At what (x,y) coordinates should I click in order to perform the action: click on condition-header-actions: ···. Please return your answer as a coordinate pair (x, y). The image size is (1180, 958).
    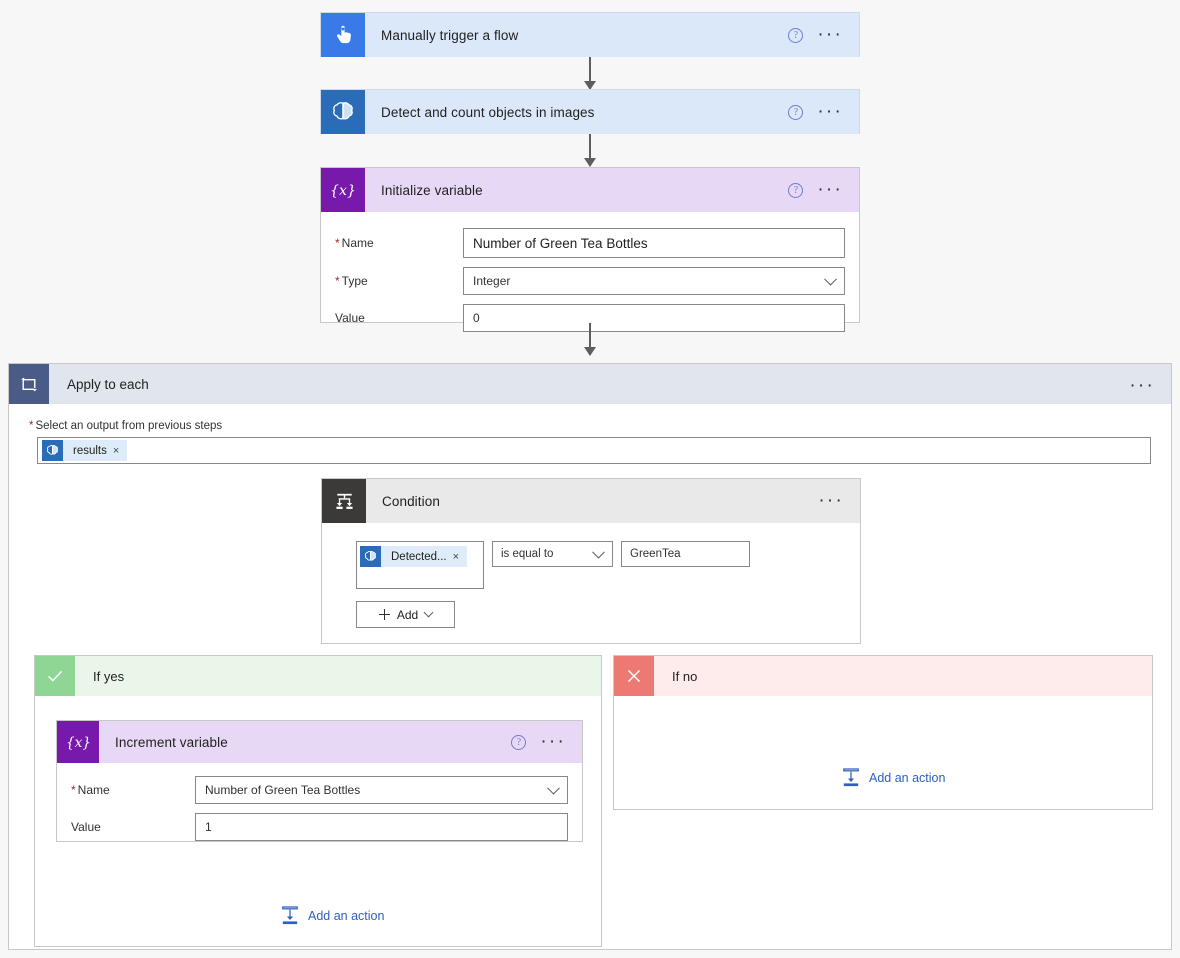
    Looking at the image, I should click on (839, 501).